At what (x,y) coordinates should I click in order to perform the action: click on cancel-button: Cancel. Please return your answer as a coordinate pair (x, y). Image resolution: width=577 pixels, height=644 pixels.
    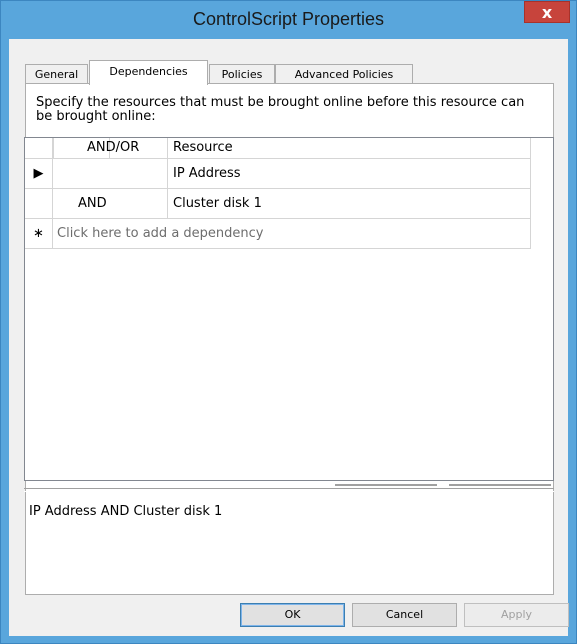
    Looking at the image, I should click on (404, 615).